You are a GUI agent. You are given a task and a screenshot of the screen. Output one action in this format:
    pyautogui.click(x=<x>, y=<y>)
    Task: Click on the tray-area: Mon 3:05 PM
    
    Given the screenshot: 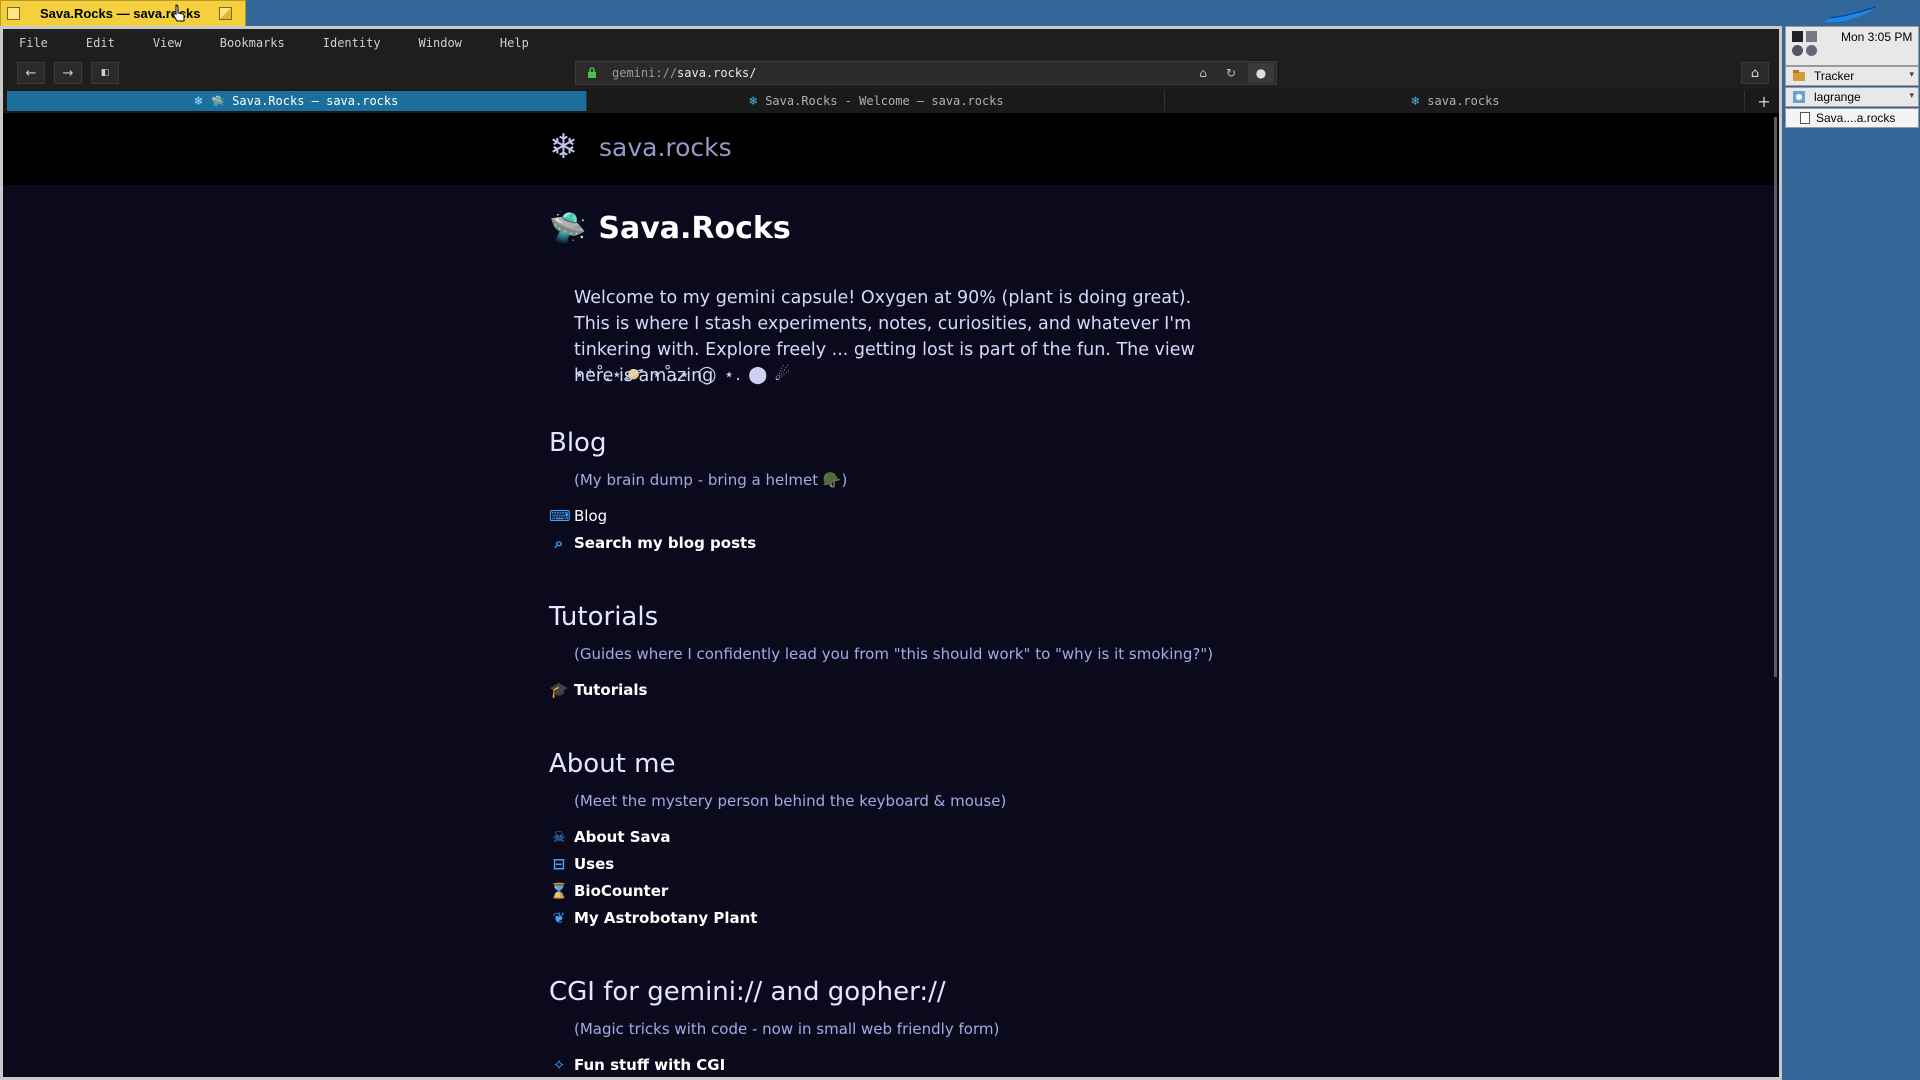 What is the action you would take?
    pyautogui.click(x=1852, y=46)
    